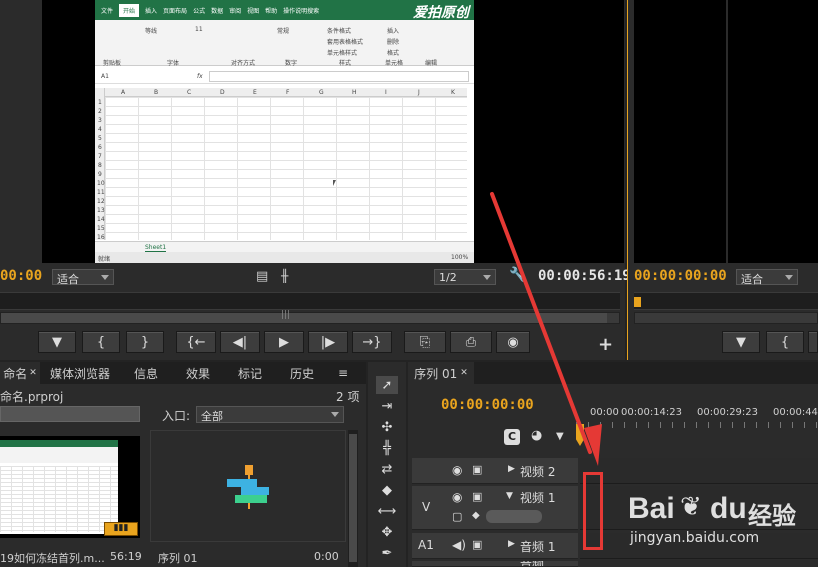 This screenshot has width=818, height=567. What do you see at coordinates (339, 31) in the screenshot?
I see `style-item-1: 条件格式` at bounding box center [339, 31].